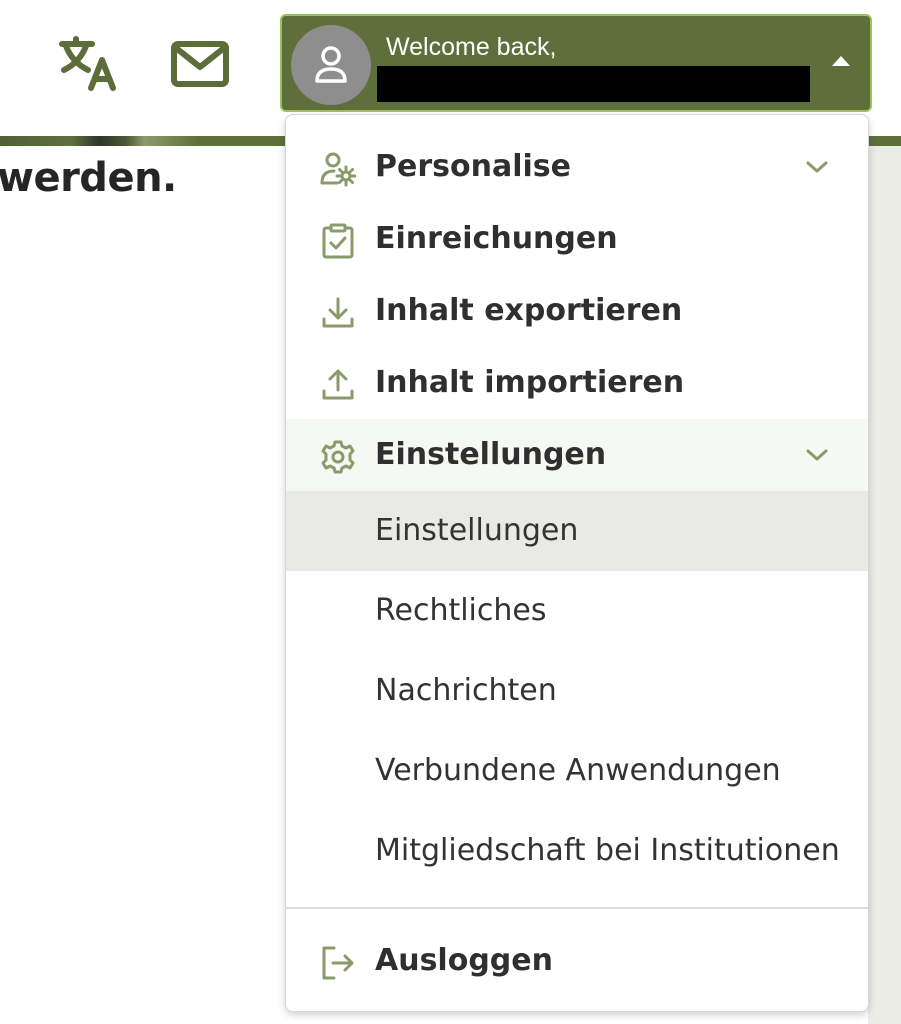 The image size is (901, 1024). I want to click on user-menu-button: Welcome back,, so click(576, 63).